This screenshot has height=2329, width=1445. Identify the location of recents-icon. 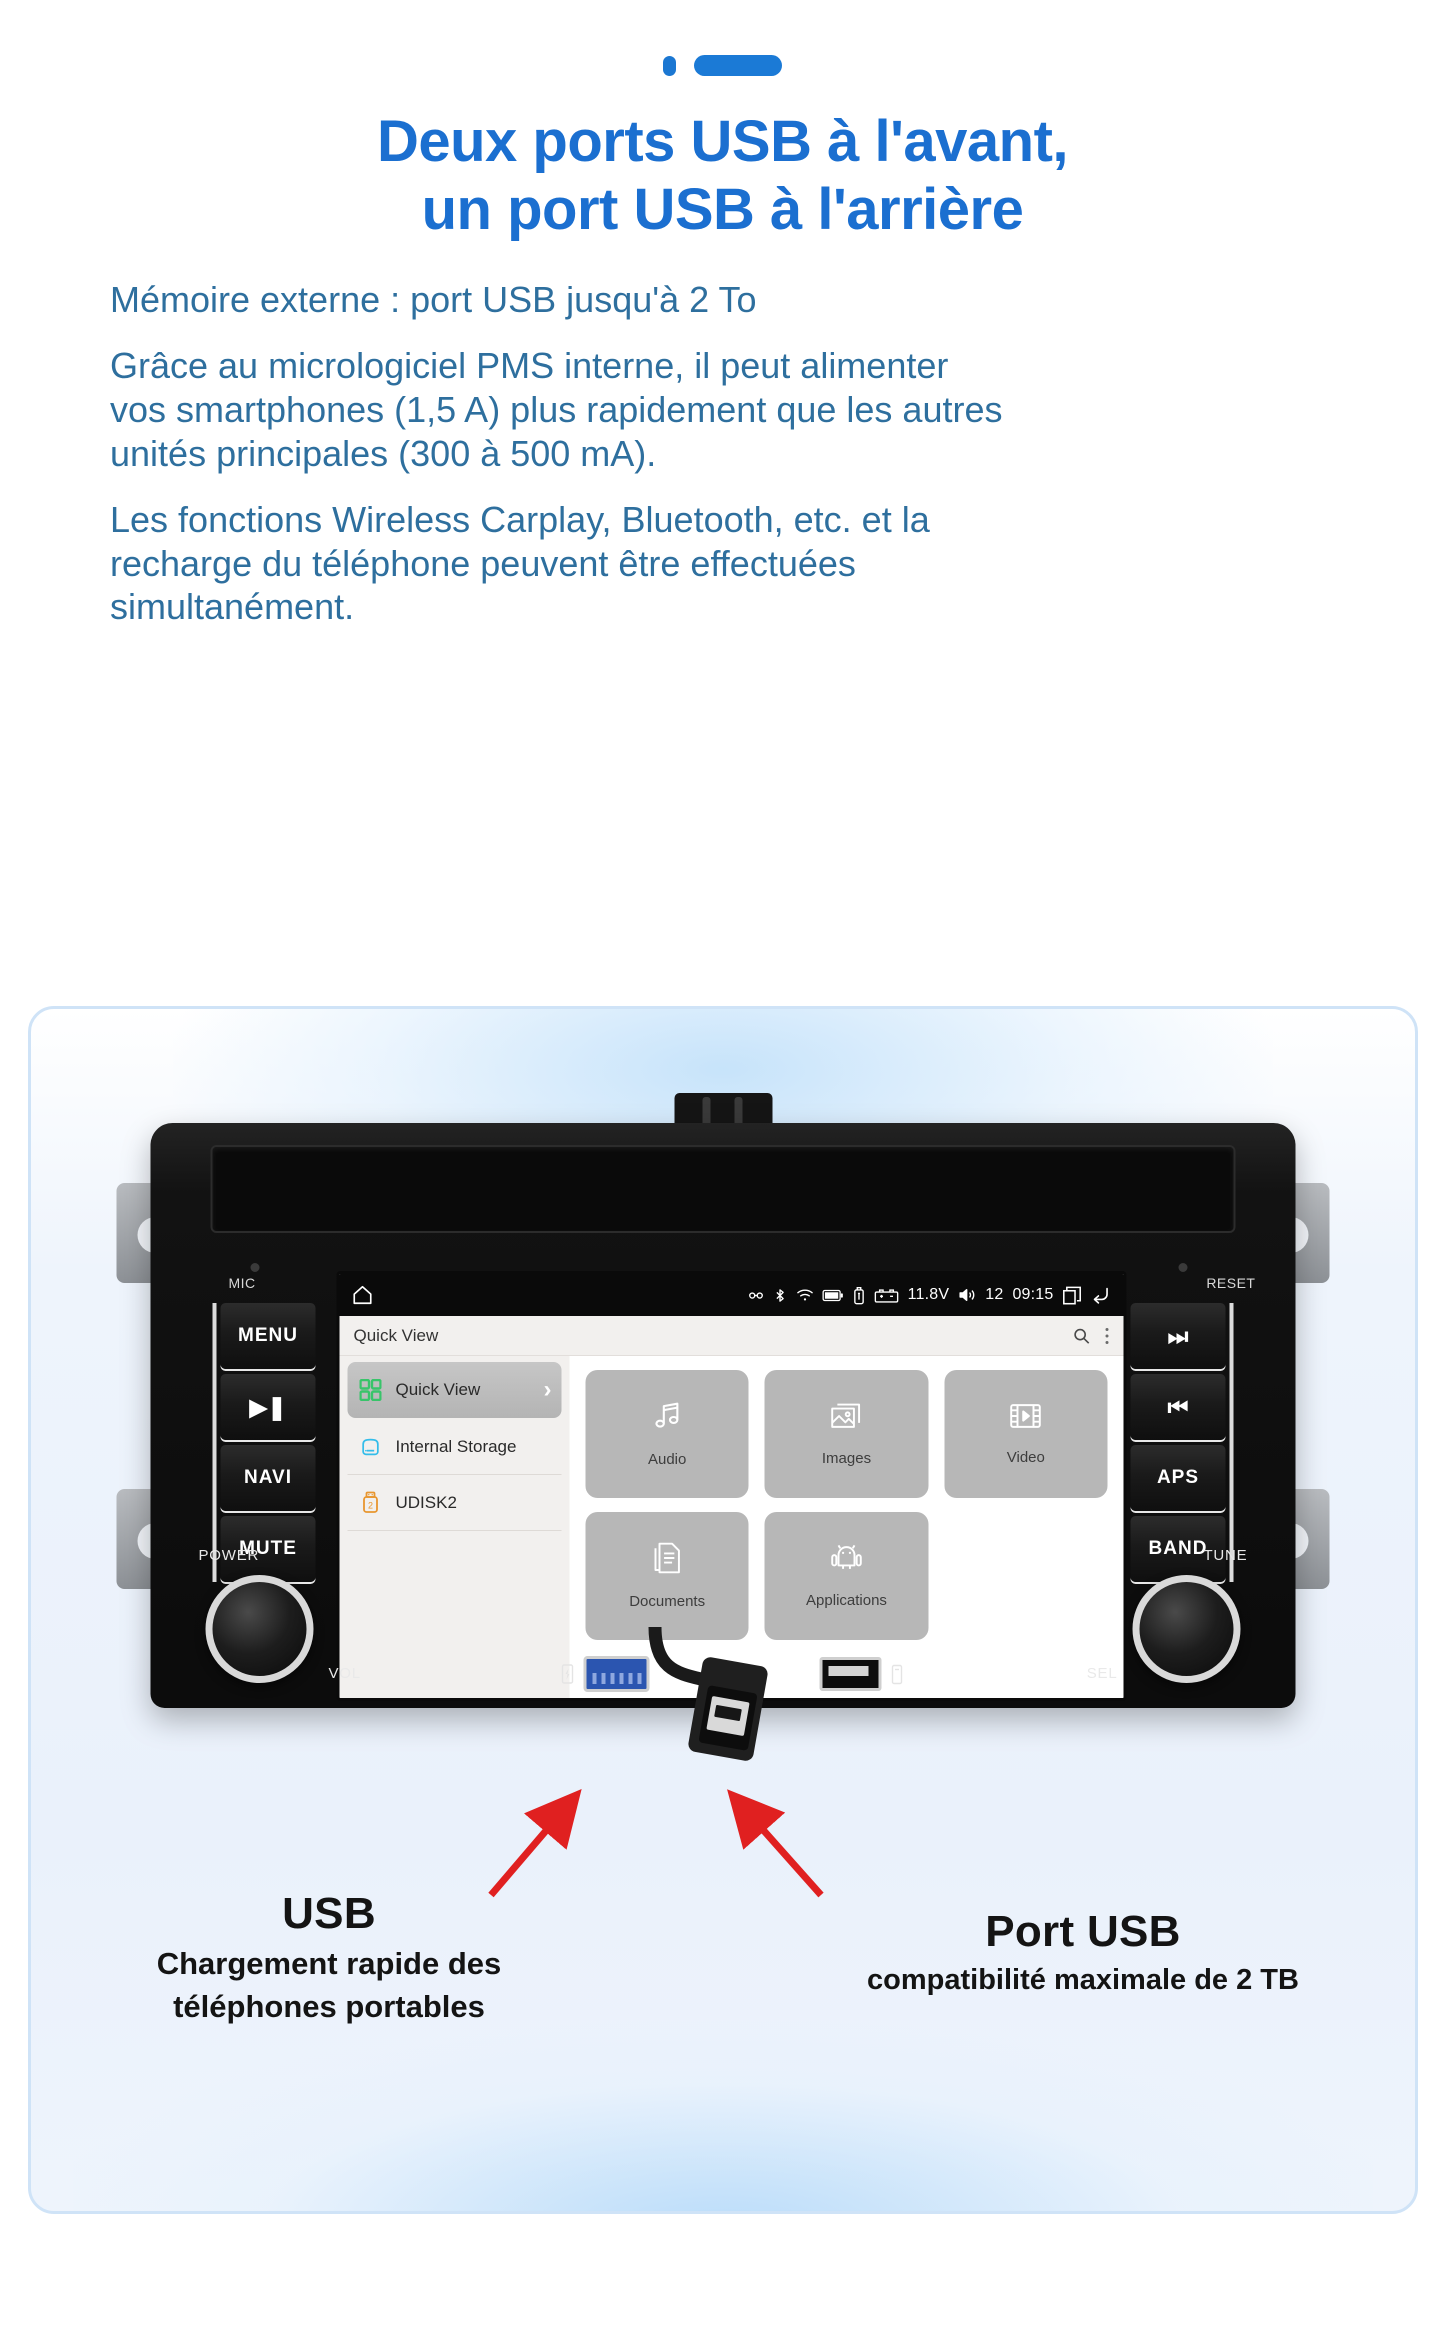
(1072, 1295).